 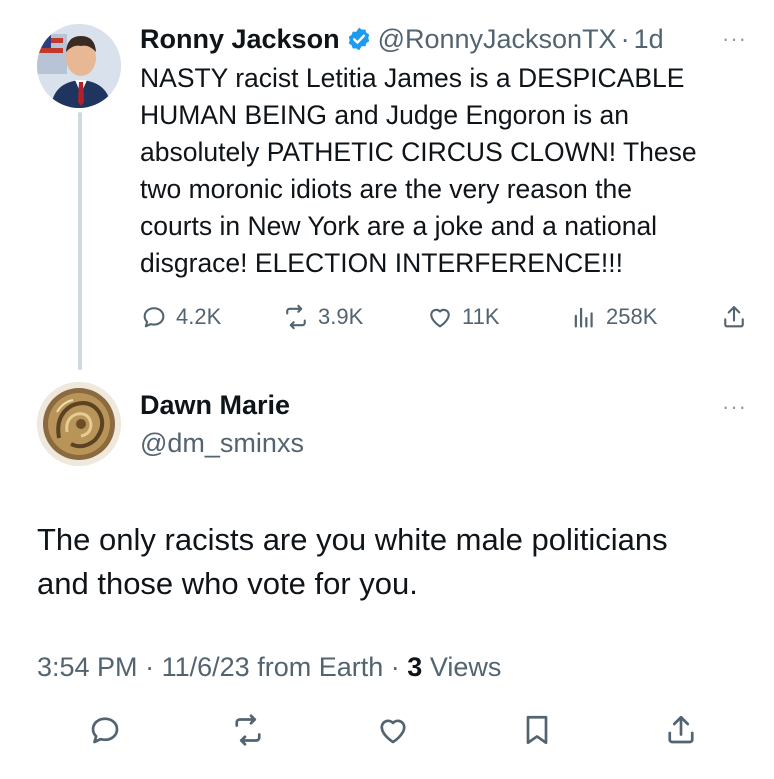 I want to click on reply-actions, so click(x=387, y=732).